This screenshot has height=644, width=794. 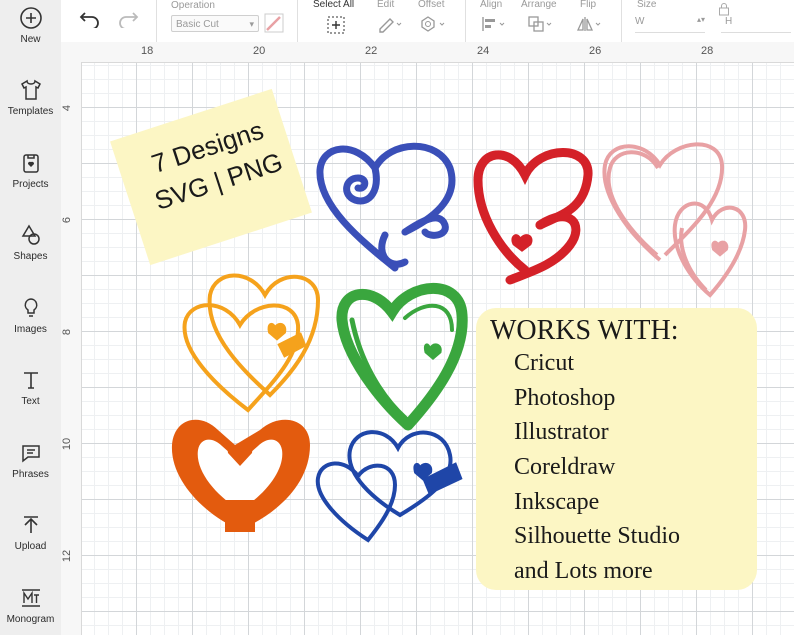 I want to click on ruler-tick-label: 18, so click(x=147, y=51).